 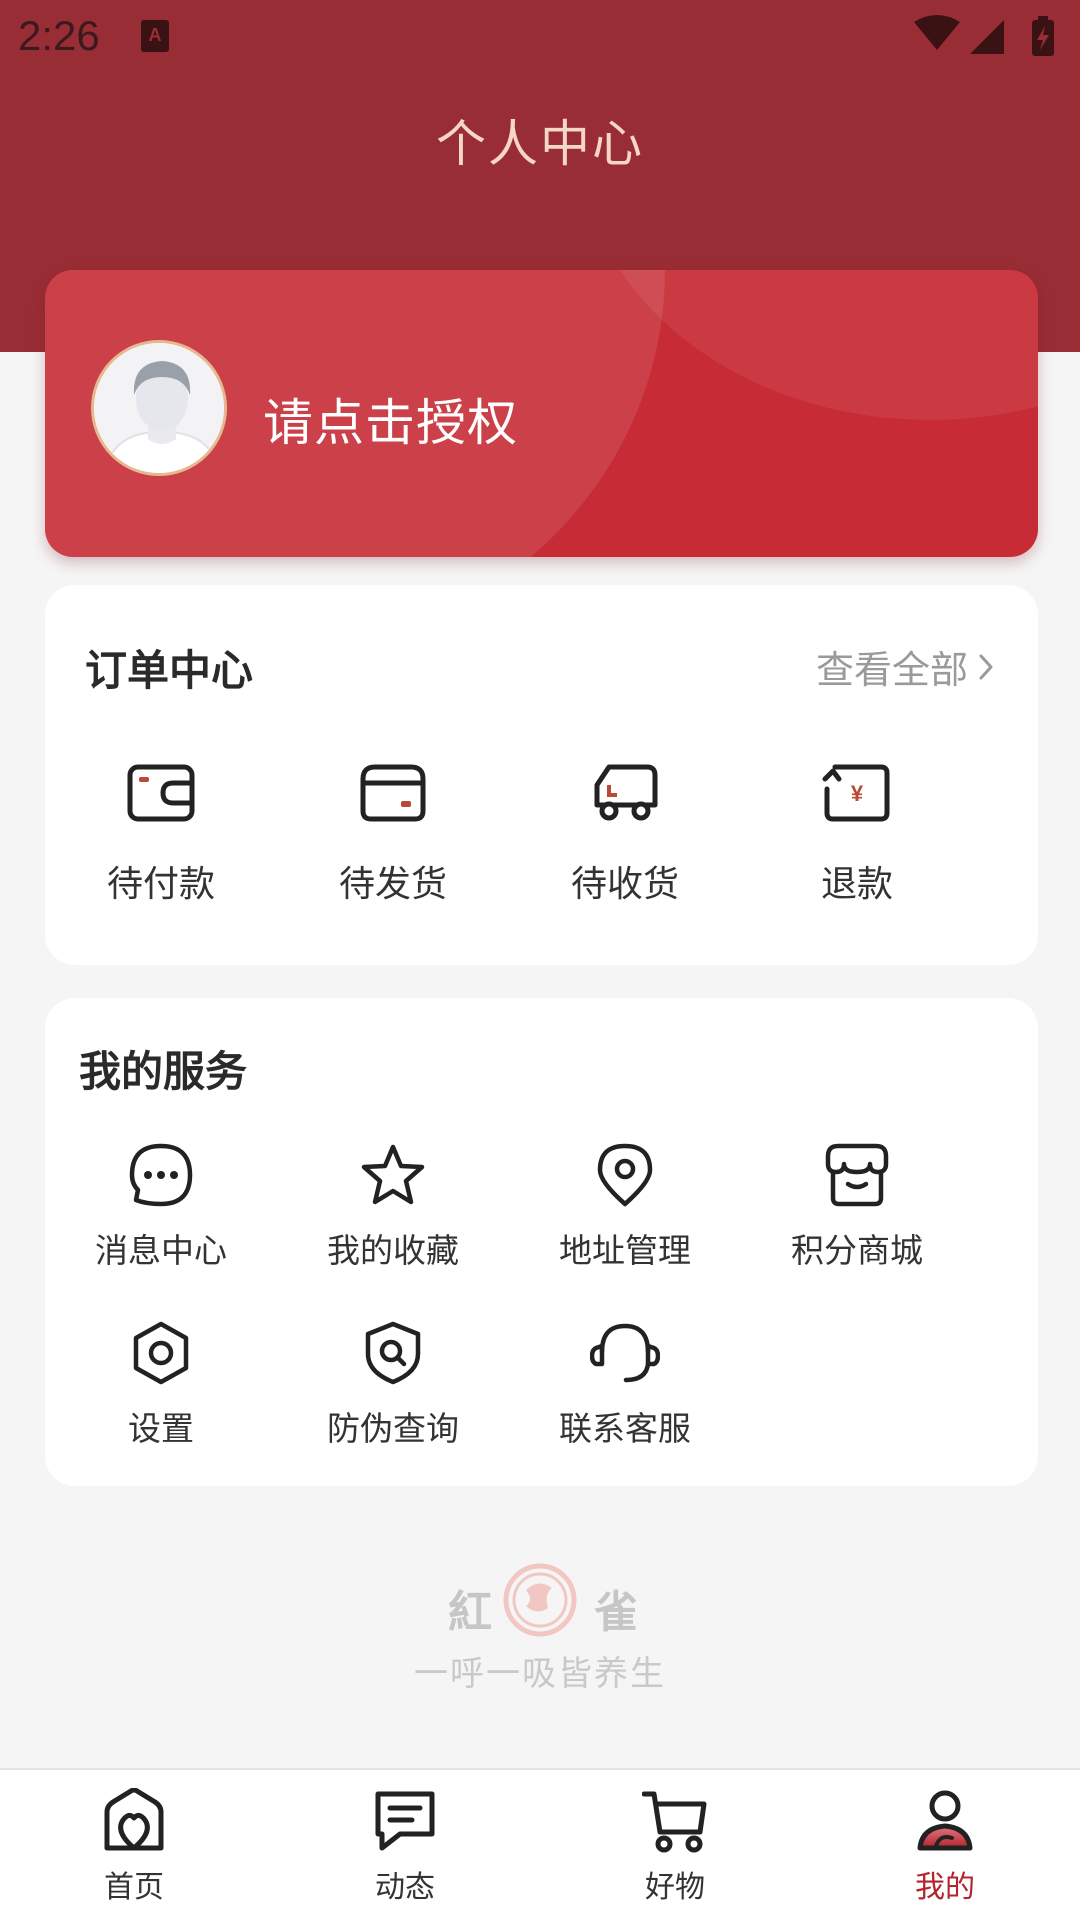 What do you see at coordinates (160, 884) in the screenshot?
I see `order-item-label: 待付款` at bounding box center [160, 884].